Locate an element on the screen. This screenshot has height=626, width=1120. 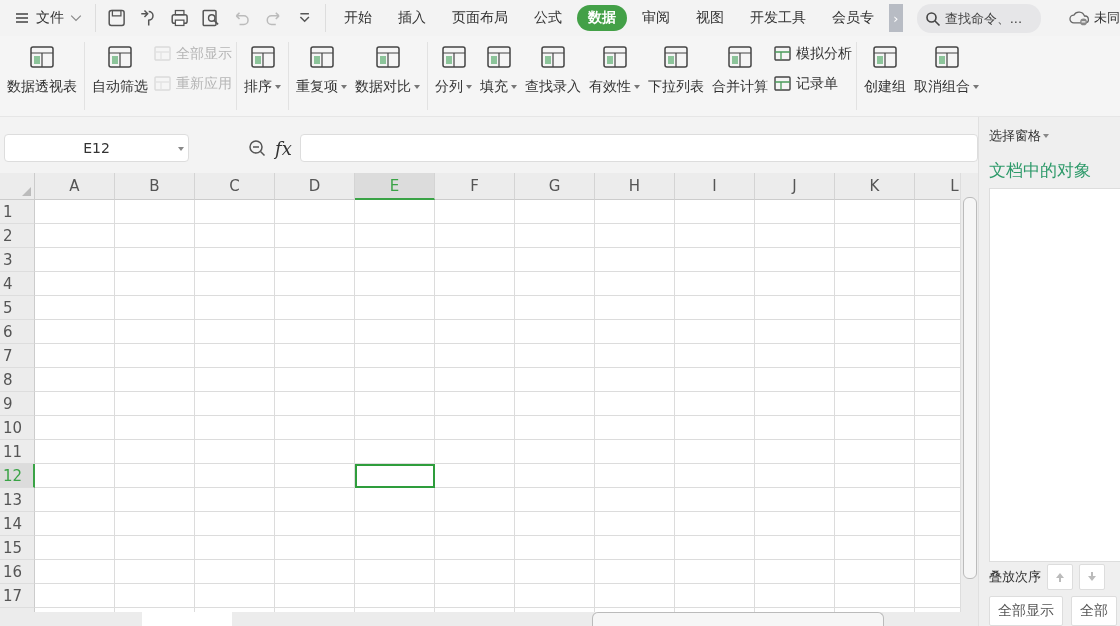
row-header: 9 is located at coordinates (17, 404).